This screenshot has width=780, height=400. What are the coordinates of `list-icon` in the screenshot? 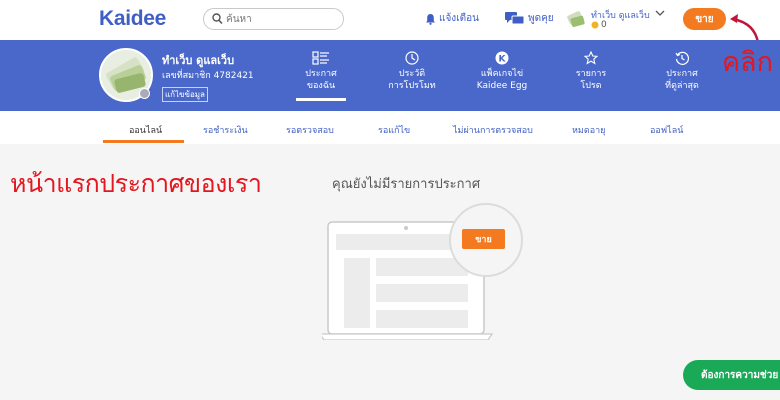 It's located at (320, 58).